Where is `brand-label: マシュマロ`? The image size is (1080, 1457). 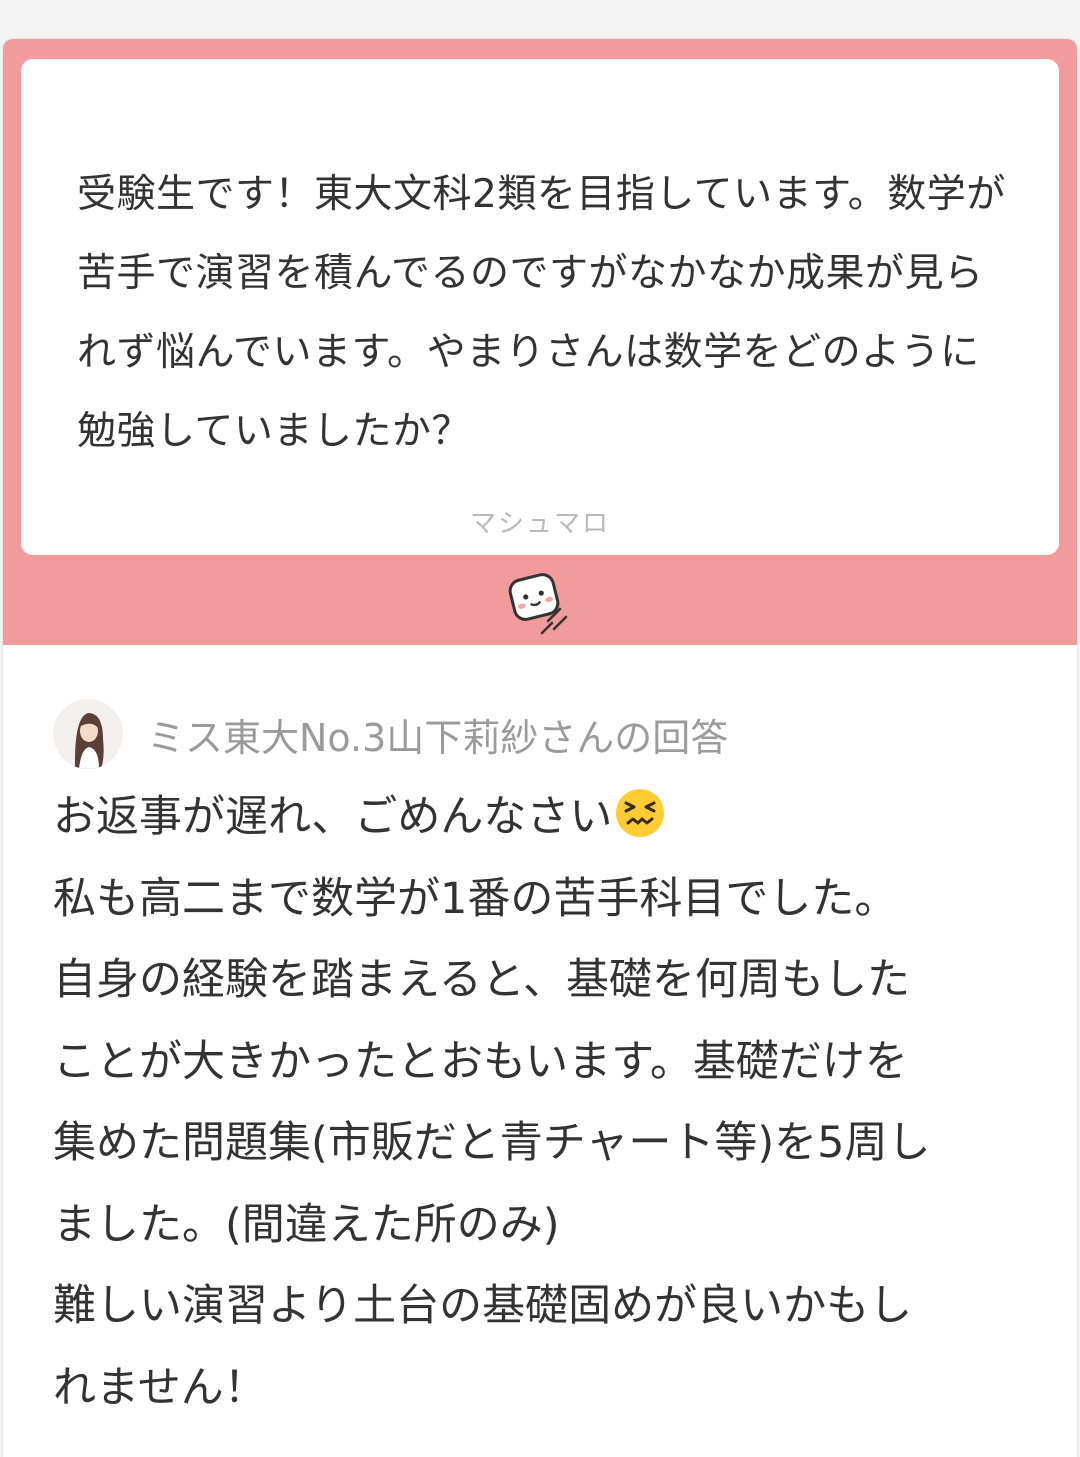
brand-label: マシュマロ is located at coordinates (539, 524).